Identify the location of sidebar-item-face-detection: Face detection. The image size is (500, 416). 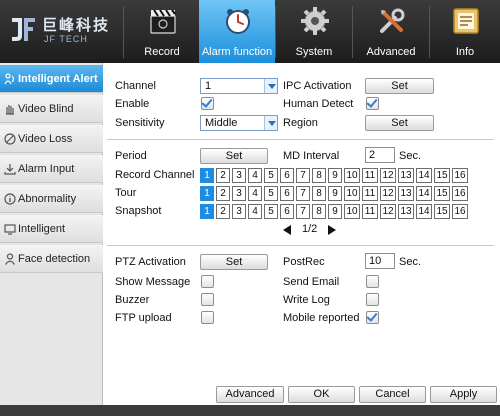
(51, 259).